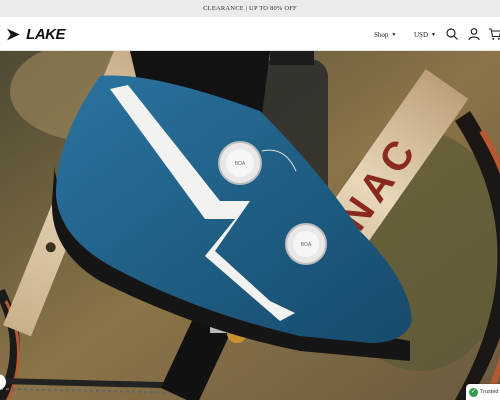  What do you see at coordinates (13, 34) in the screenshot?
I see `logo-chevron-icon` at bounding box center [13, 34].